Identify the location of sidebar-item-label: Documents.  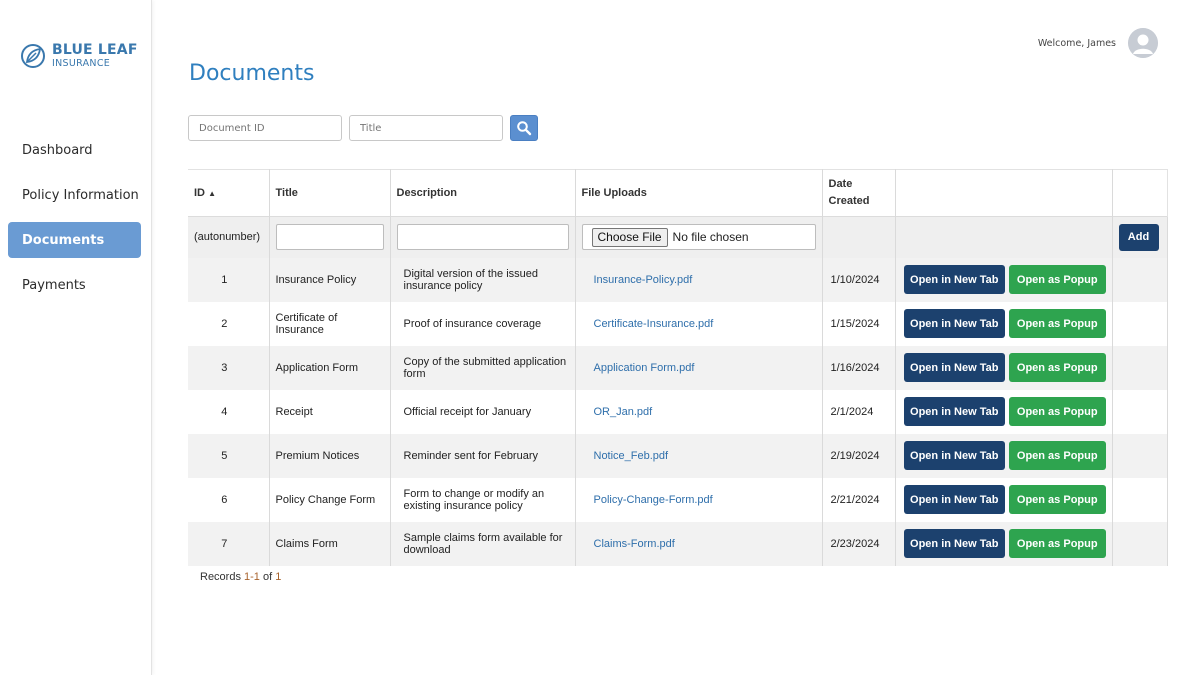
(63, 240).